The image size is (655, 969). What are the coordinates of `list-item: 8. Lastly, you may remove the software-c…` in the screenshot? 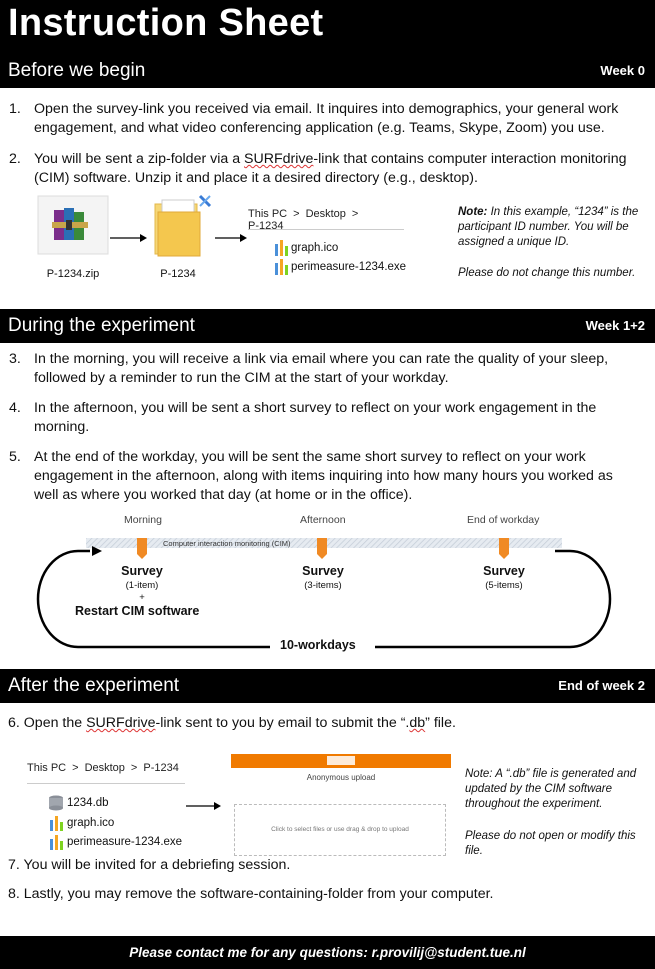 It's located at (251, 894).